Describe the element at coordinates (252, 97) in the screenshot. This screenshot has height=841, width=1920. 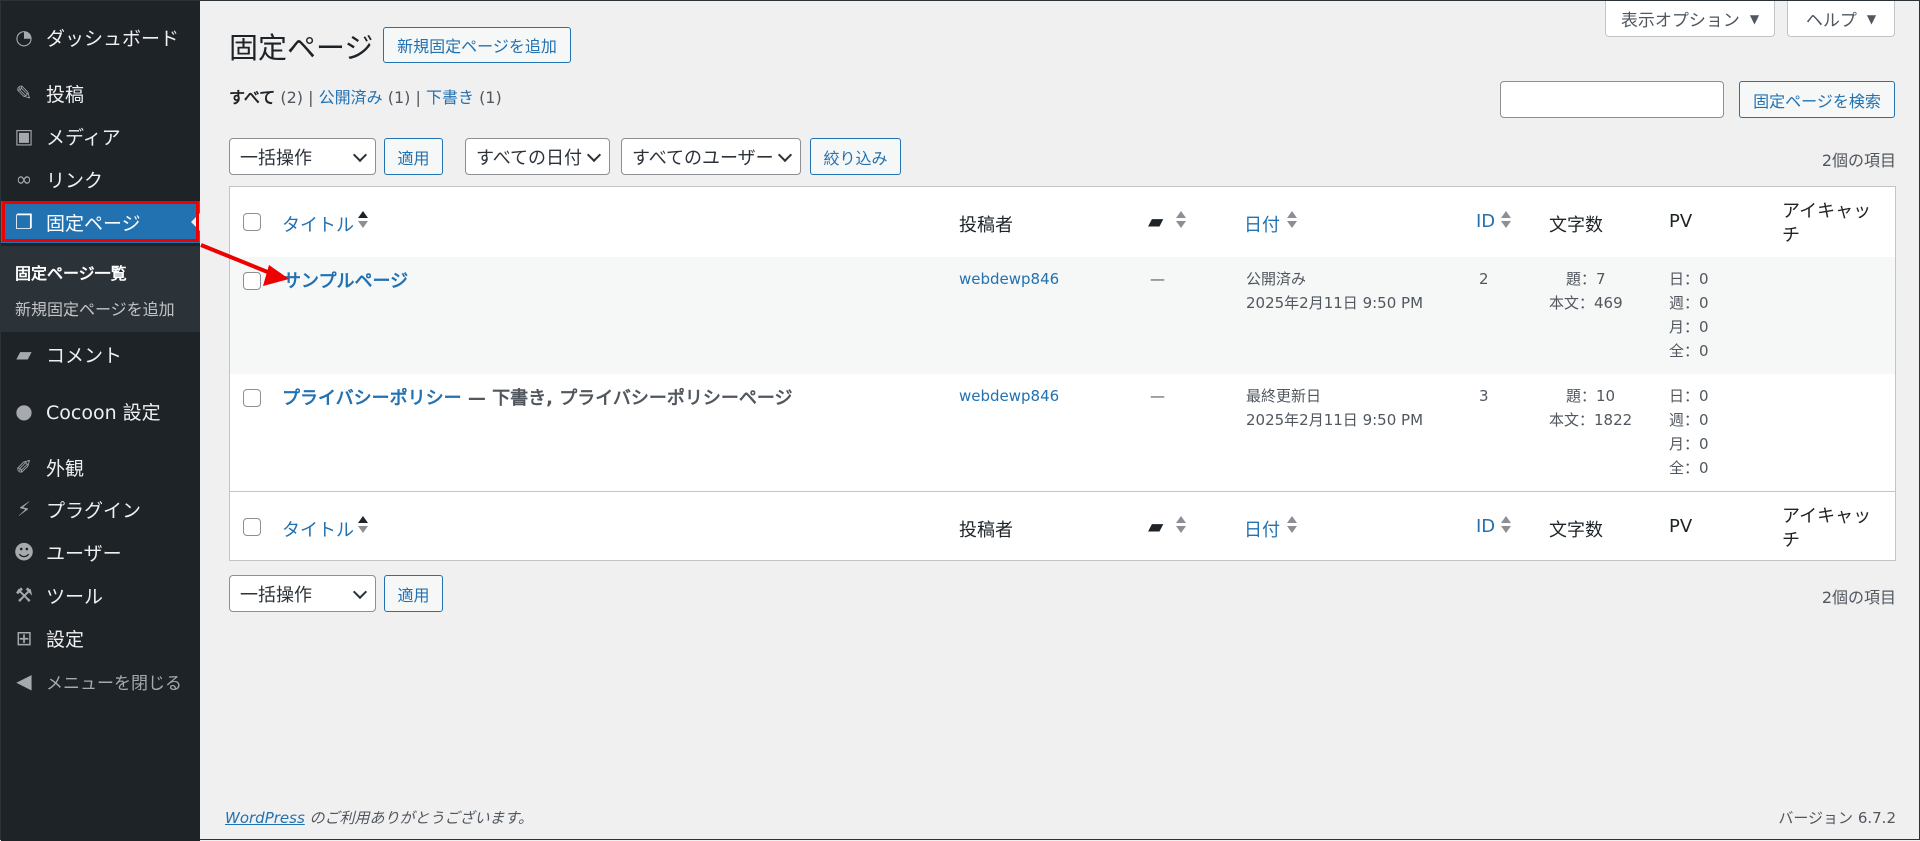
I see `filter-all: すべて` at that location.